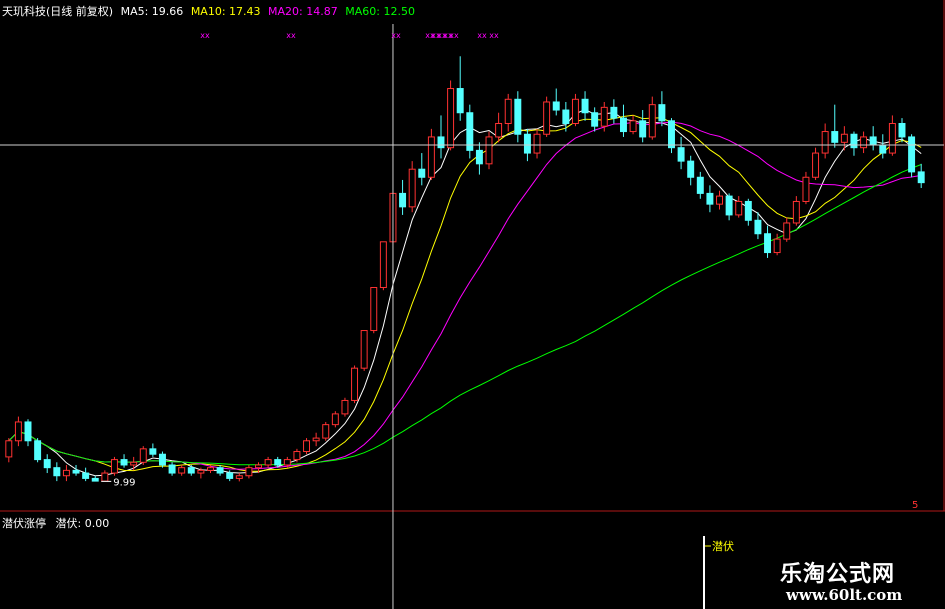 This screenshot has height=609, width=945. What do you see at coordinates (915, 505) in the screenshot?
I see `scale-mark: 5` at bounding box center [915, 505].